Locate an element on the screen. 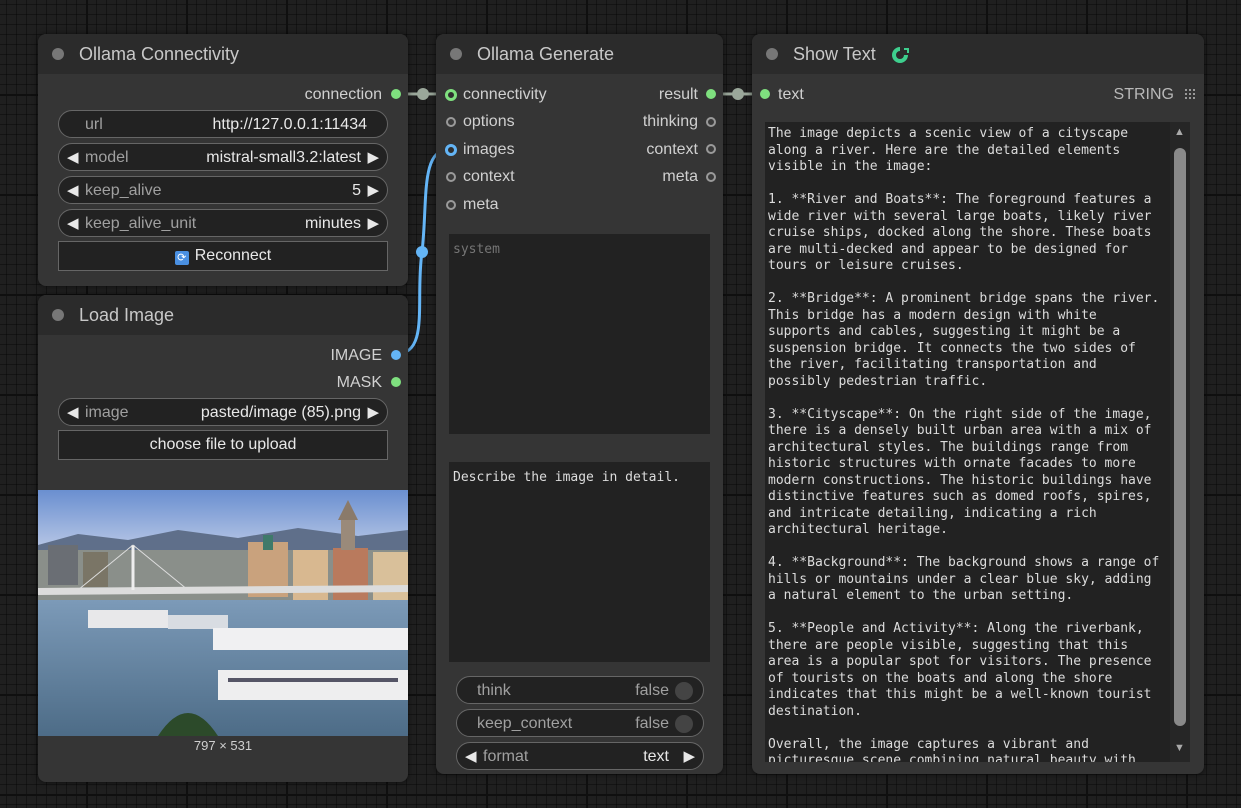 Image resolution: width=1241 pixels, height=808 pixels. reconnect-label: Reconnect is located at coordinates (233, 255).